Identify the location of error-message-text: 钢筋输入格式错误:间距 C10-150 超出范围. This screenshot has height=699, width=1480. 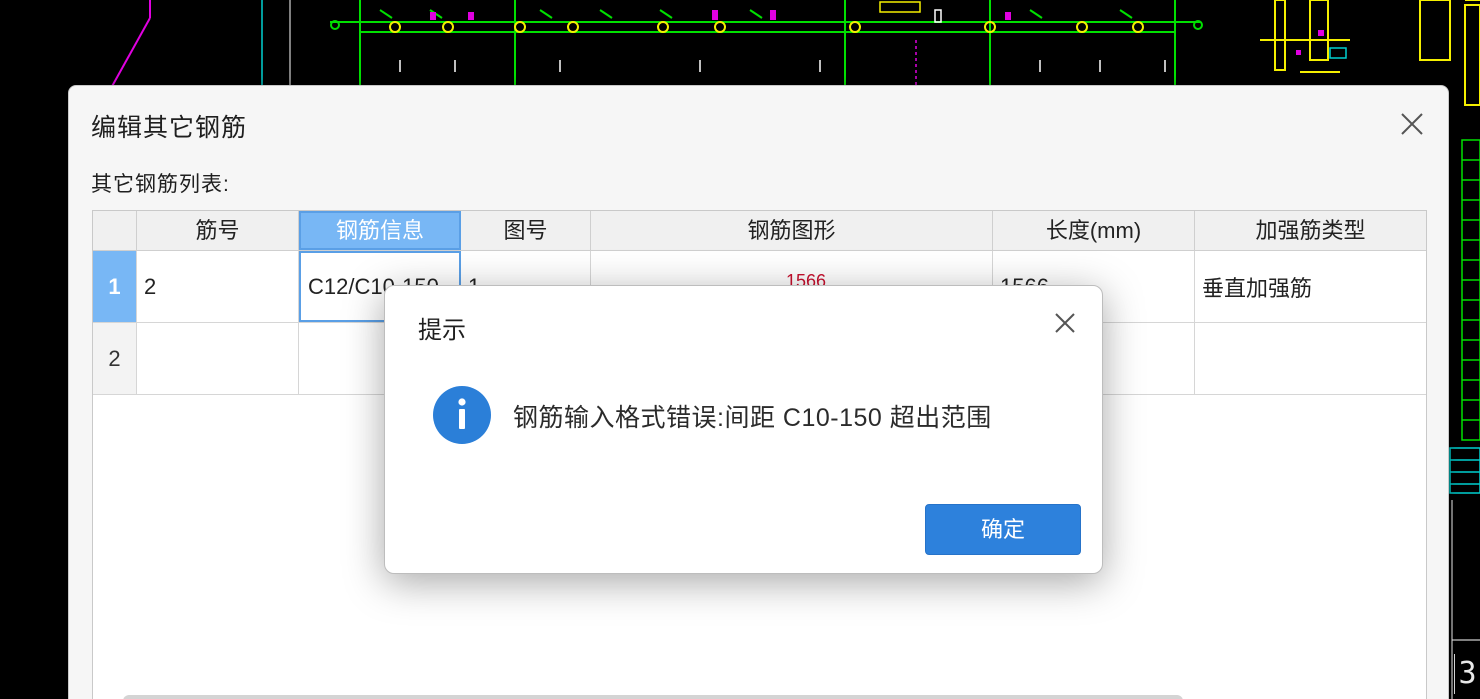
(752, 418).